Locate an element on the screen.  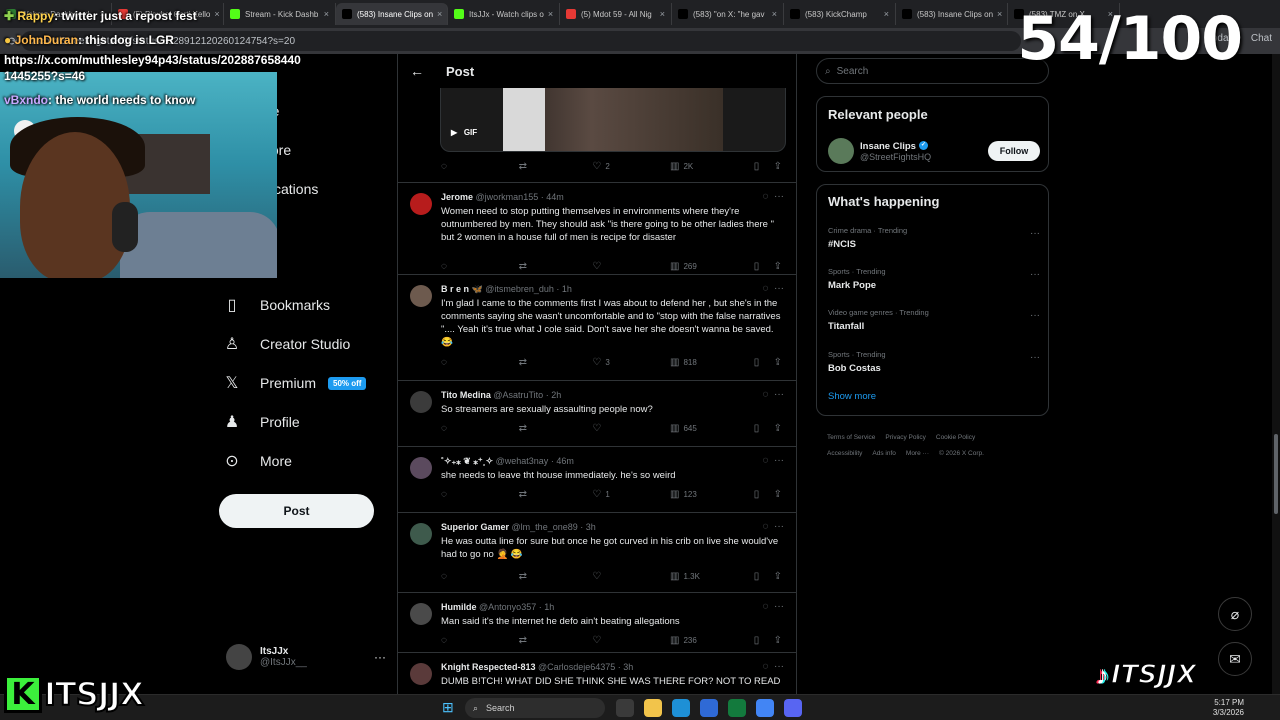
views-button: ▥ 2K is located at coordinates (712, 166).